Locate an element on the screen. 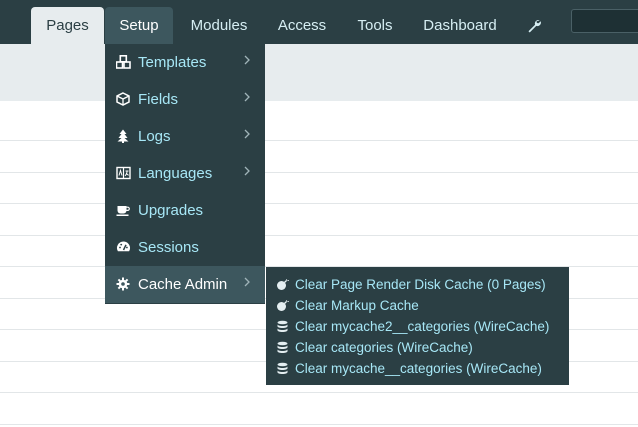 This screenshot has width=638, height=427. menu-item-templates: Templates is located at coordinates (185, 62).